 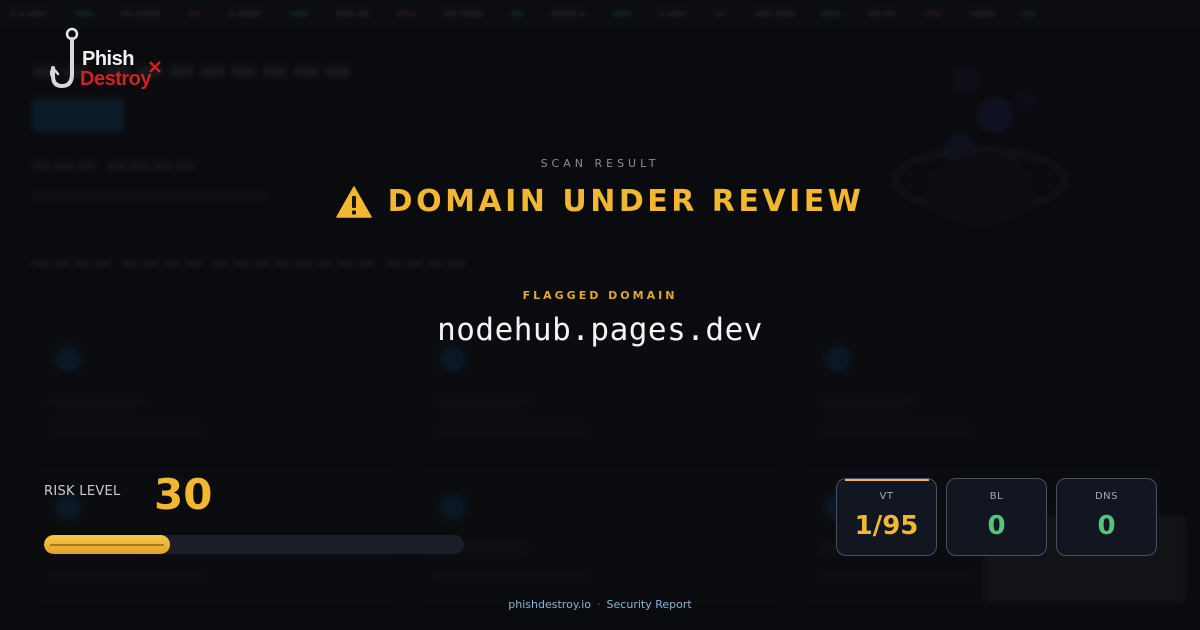 I want to click on stat-value: 1/95, so click(x=886, y=526).